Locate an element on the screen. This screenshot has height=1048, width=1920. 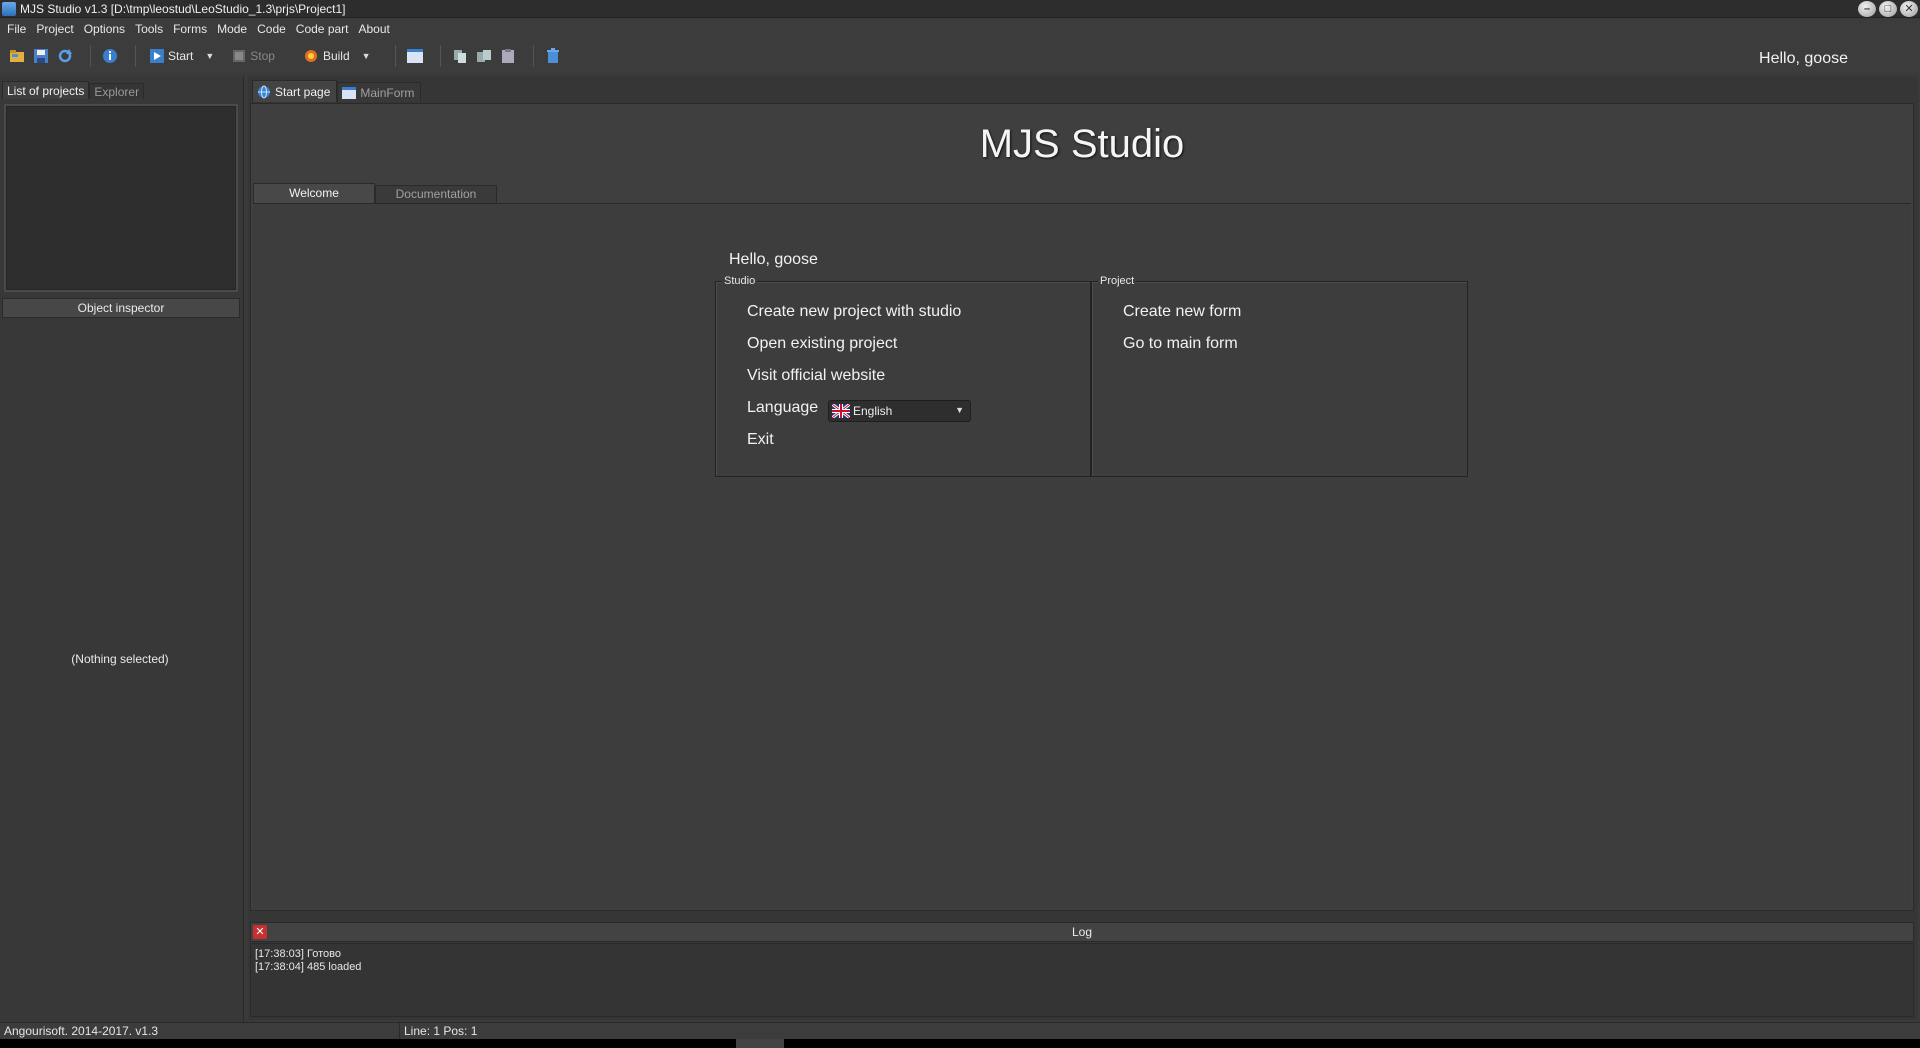
log-panel: [17:38:03] Готово [17:38:04] 485 loaded is located at coordinates (1082, 980).